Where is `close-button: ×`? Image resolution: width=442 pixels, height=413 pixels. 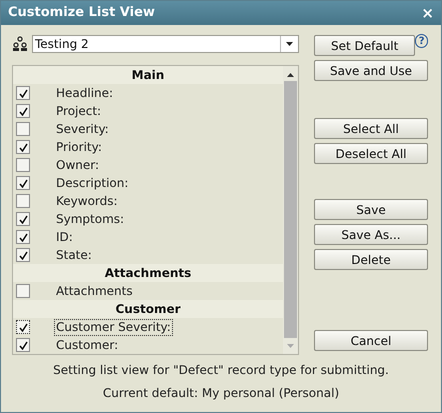
close-button: × is located at coordinates (427, 13).